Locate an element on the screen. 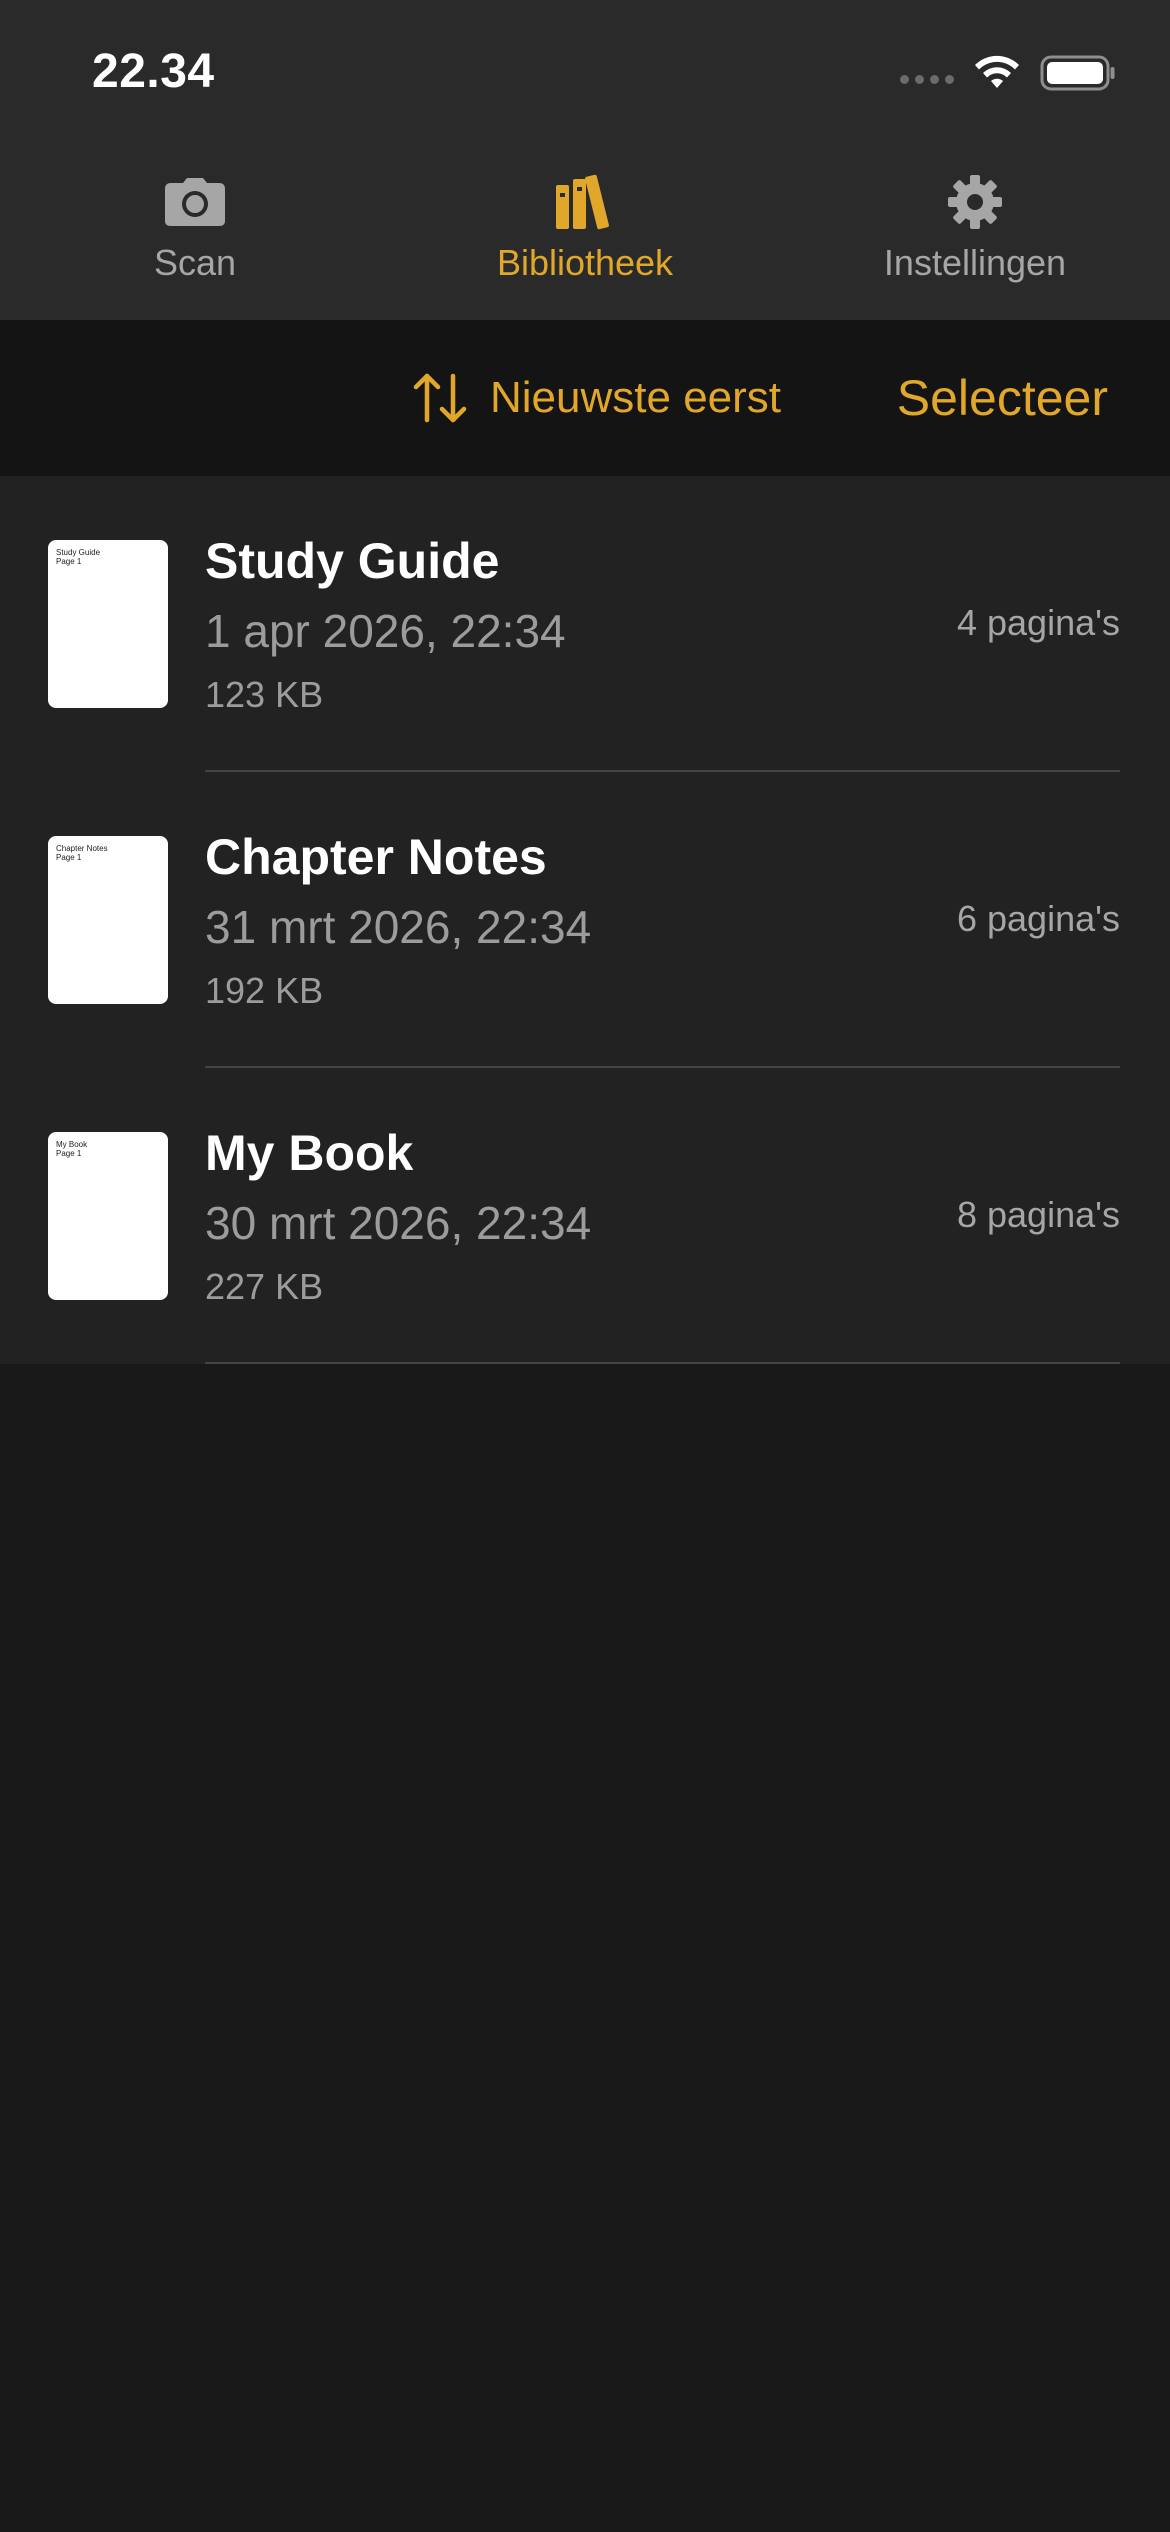  tab-instellingen: Instellingen is located at coordinates (975, 235).